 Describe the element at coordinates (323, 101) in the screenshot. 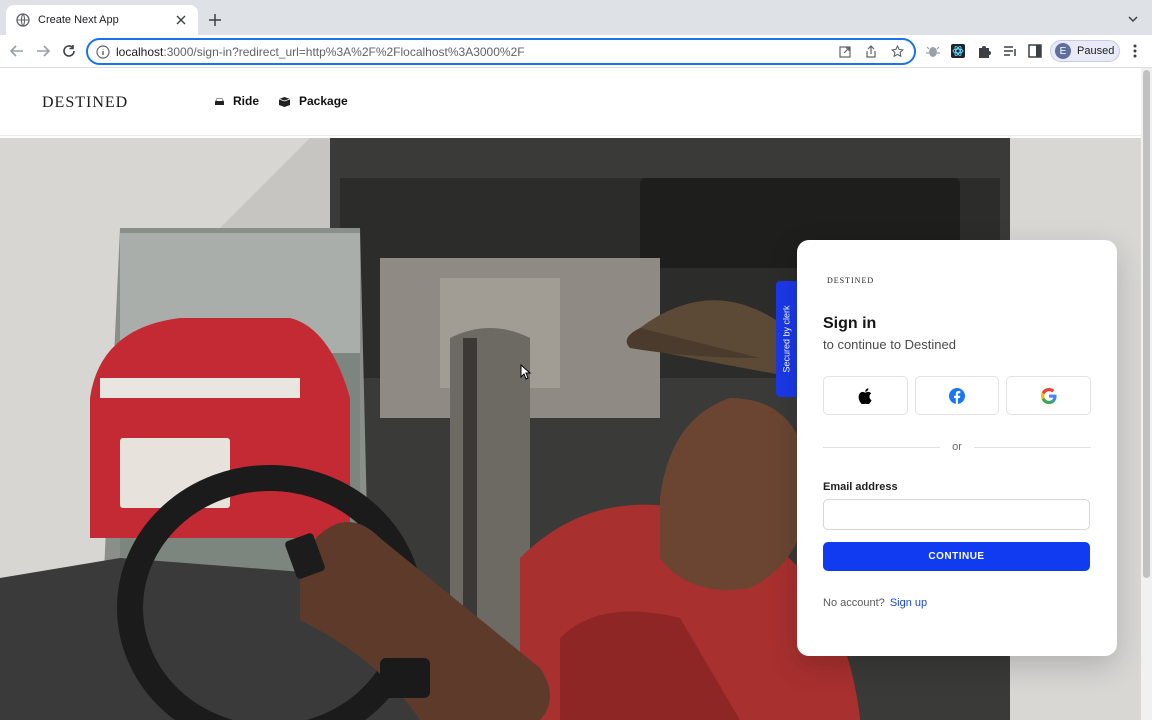

I see `nav-package-label: Package` at that location.